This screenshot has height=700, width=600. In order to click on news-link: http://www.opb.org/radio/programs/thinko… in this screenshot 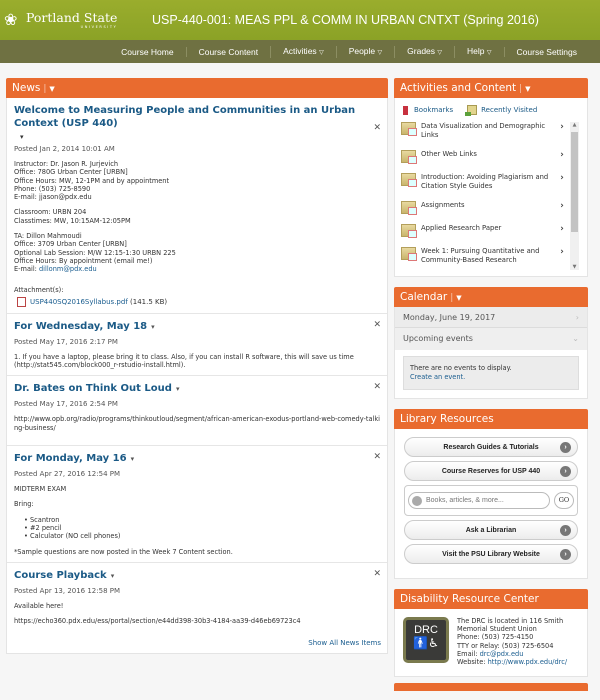, I will do `click(197, 423)`.